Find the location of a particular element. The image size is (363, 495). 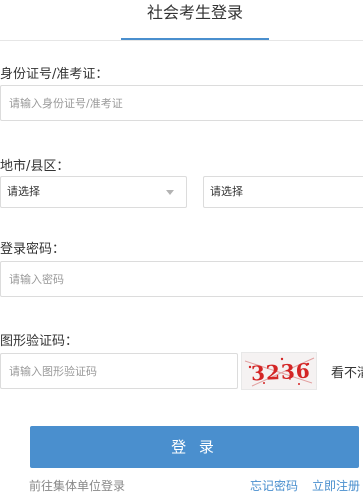

captcha-refresh-link: 看不清 is located at coordinates (347, 371).